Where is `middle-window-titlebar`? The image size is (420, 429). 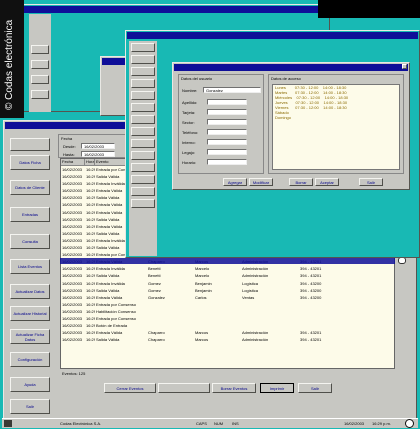
middle-window-titlebar is located at coordinates (272, 35).